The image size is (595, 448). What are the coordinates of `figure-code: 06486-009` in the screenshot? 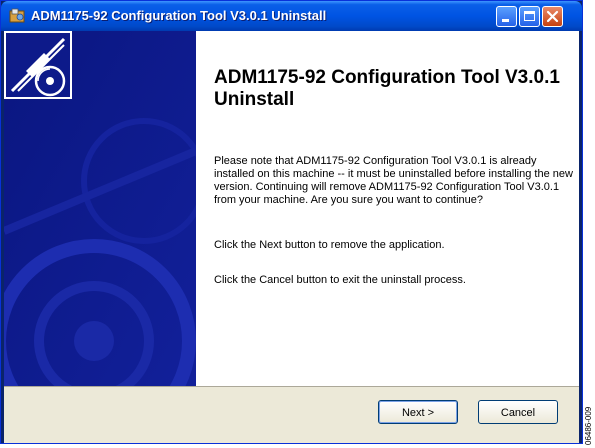 It's located at (588, 425).